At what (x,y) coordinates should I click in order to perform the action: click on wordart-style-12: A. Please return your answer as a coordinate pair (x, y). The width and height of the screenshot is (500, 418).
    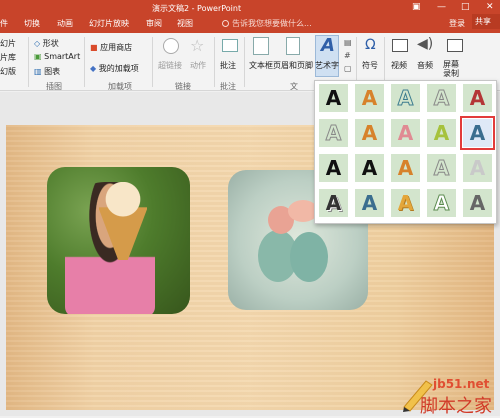
    Looking at the image, I should click on (369, 168).